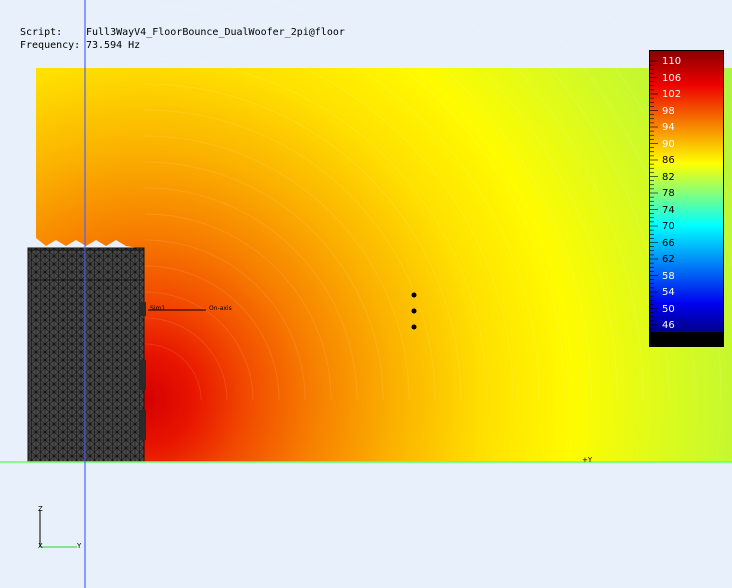 The image size is (732, 588). I want to click on legend-tick-label: 82, so click(668, 177).